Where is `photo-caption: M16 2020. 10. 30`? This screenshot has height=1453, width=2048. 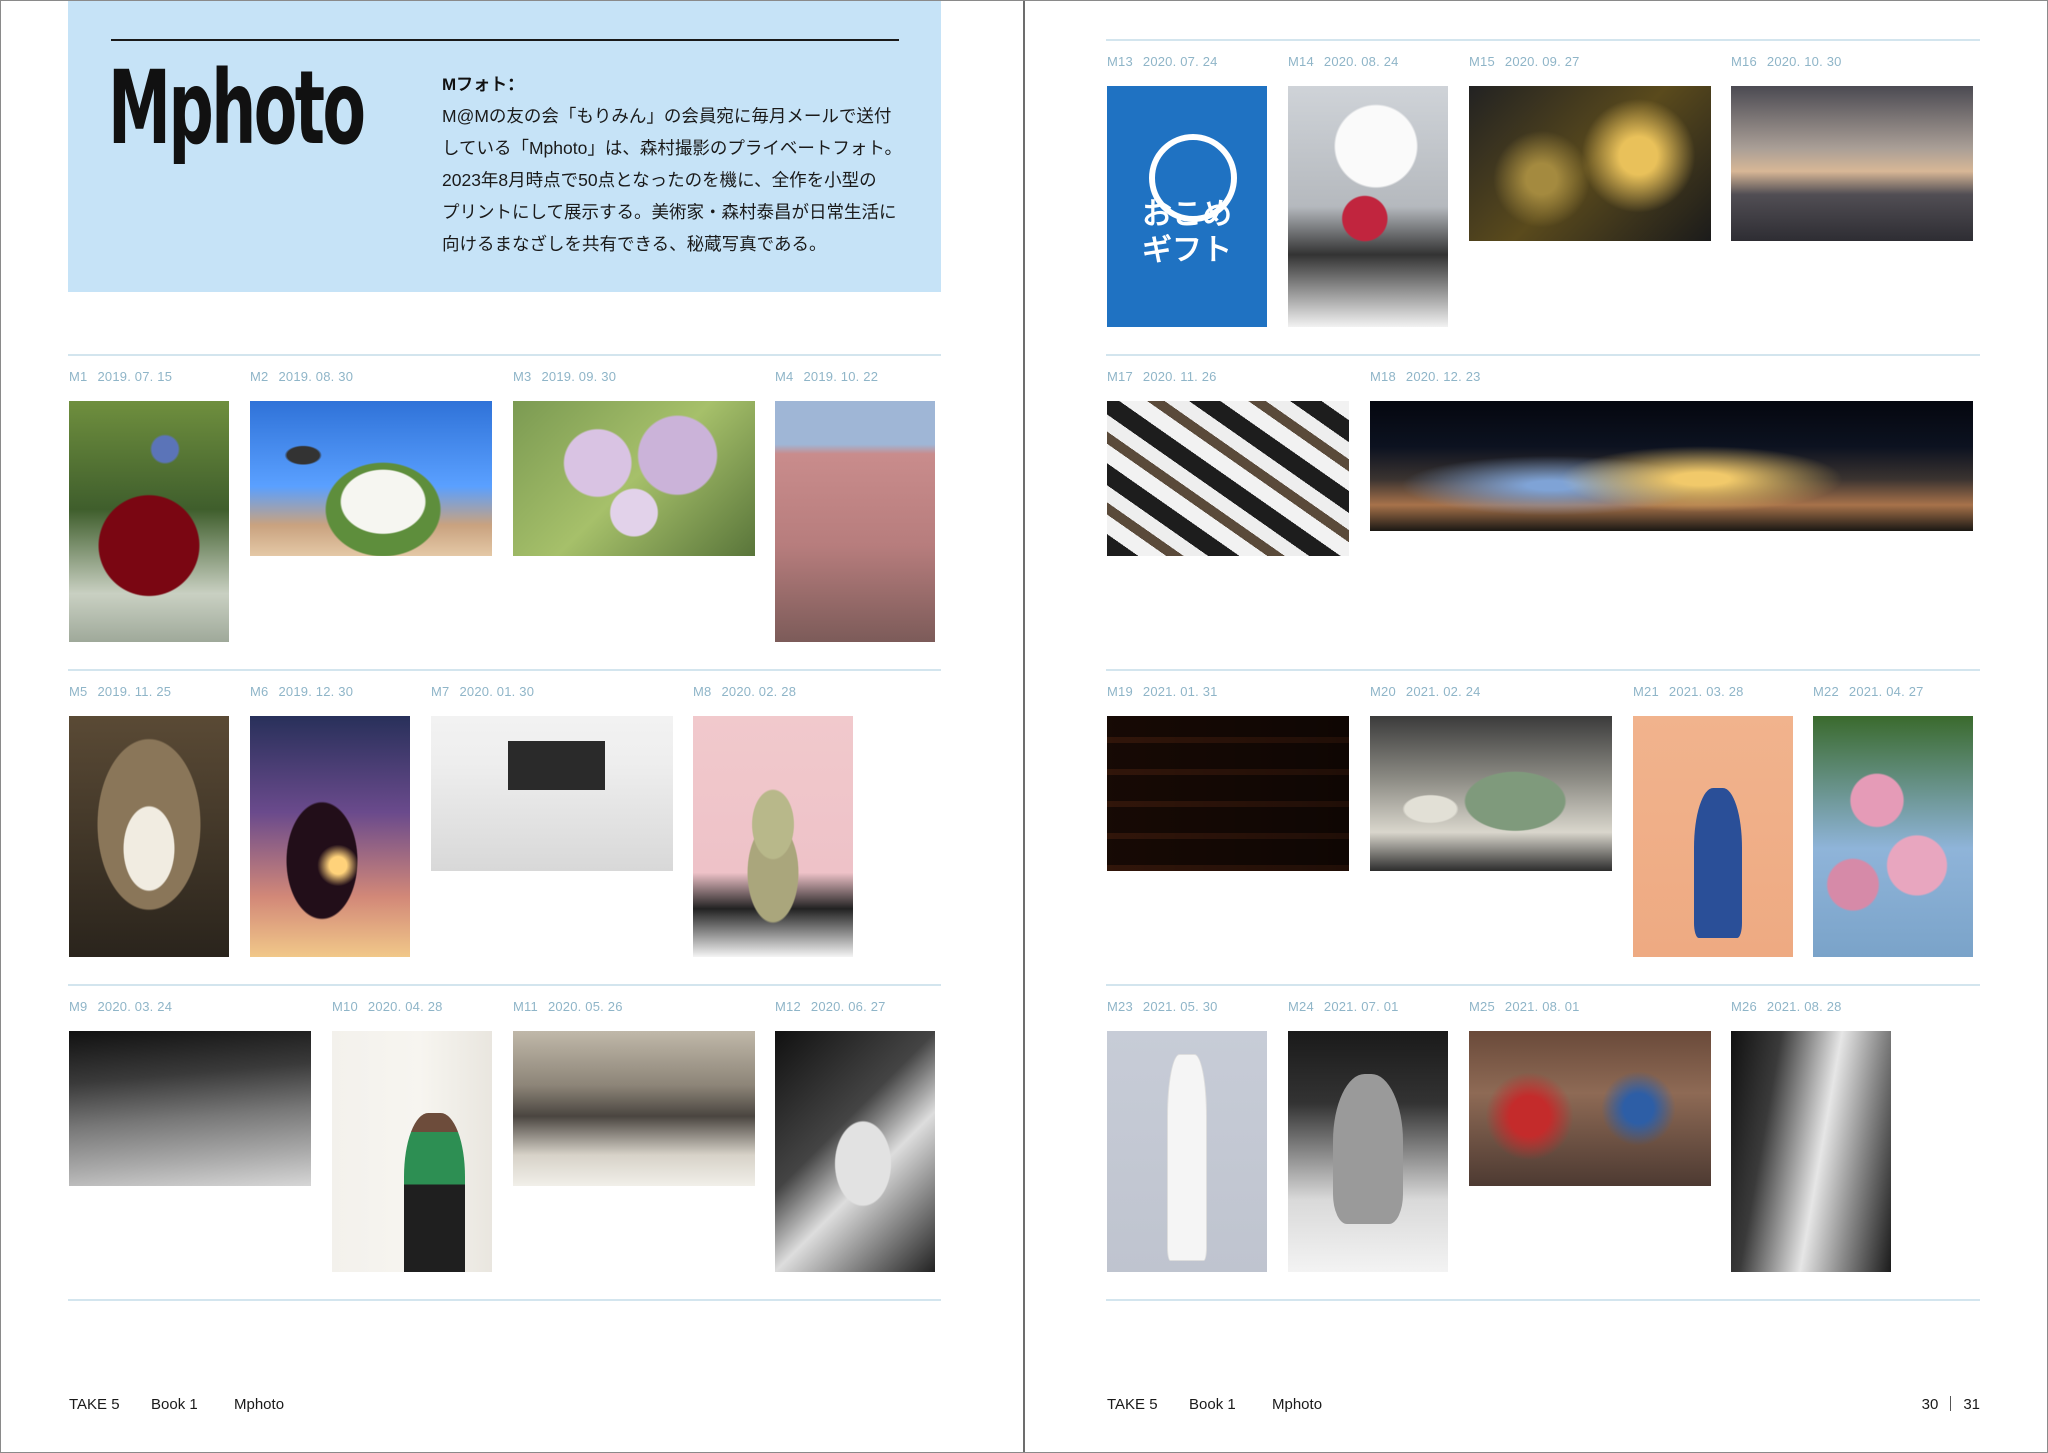 photo-caption: M16 2020. 10. 30 is located at coordinates (1786, 61).